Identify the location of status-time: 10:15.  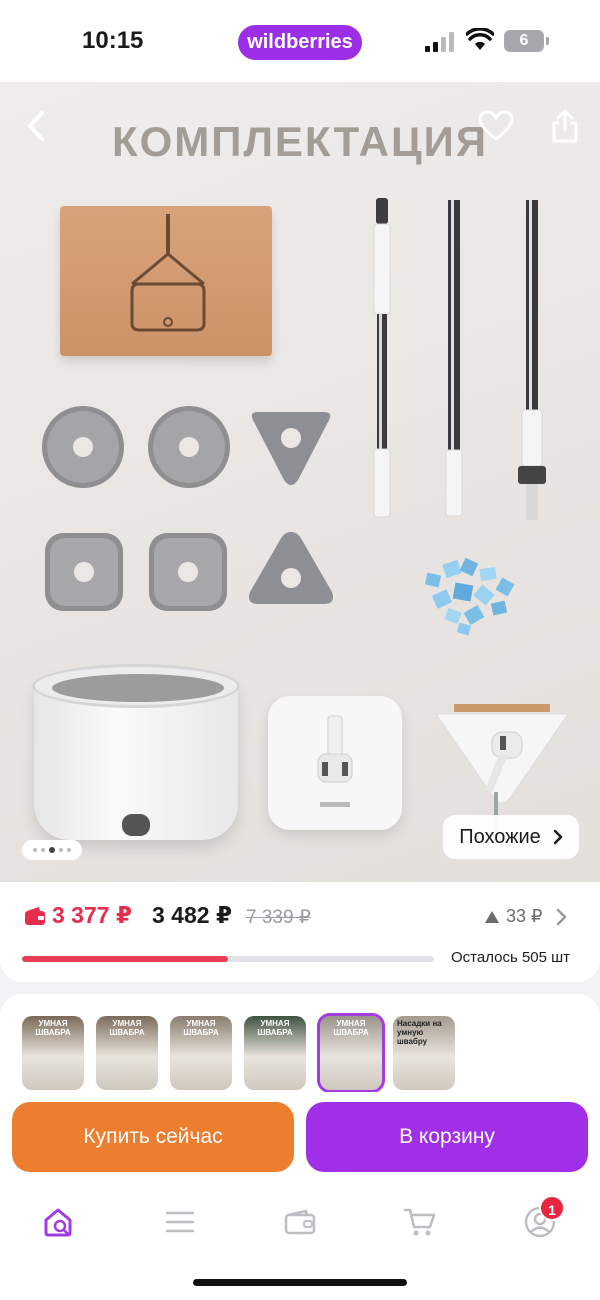
(113, 40).